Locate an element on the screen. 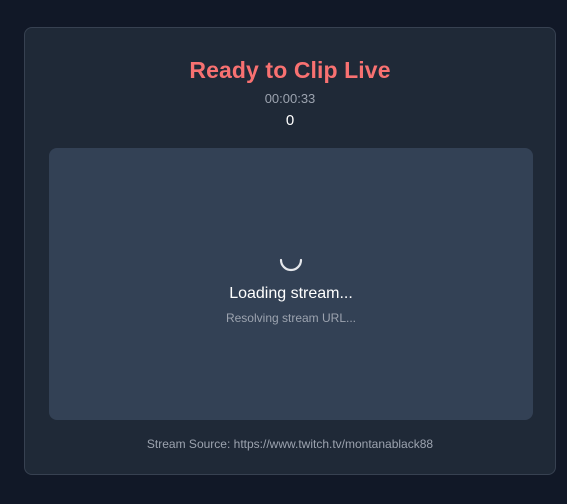 The width and height of the screenshot is (567, 504). stream-source-label: Stream Source: is located at coordinates (188, 444).